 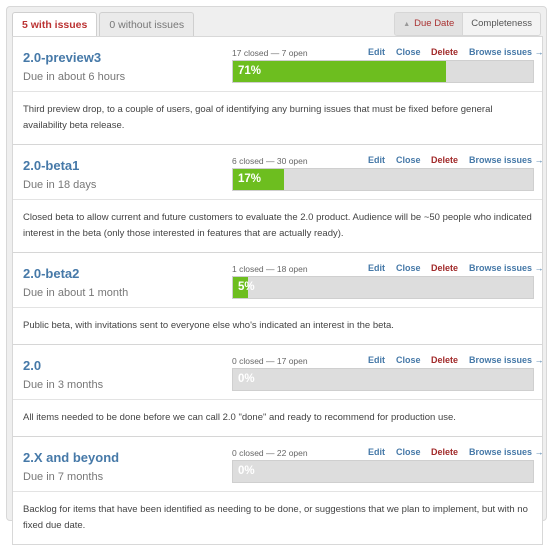 What do you see at coordinates (383, 287) in the screenshot?
I see `progress-bar: 5%` at bounding box center [383, 287].